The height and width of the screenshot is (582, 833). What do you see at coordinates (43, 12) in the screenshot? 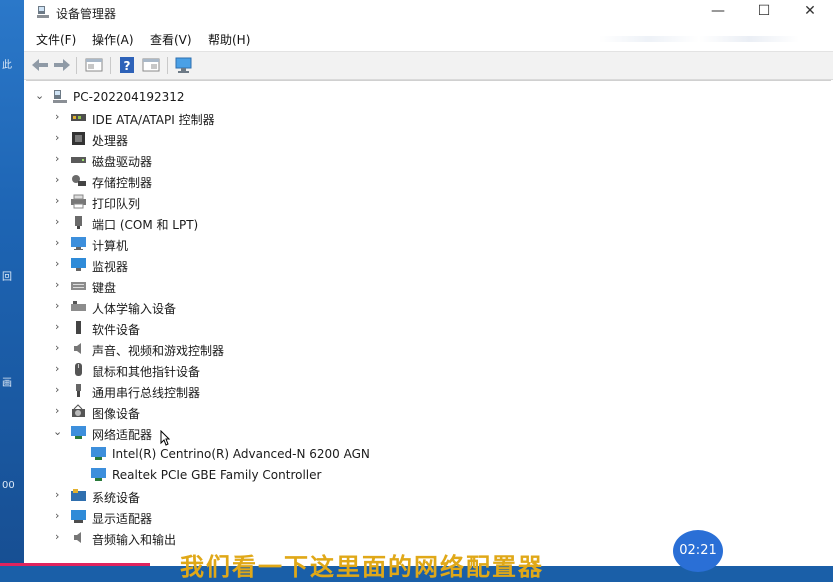
I see `device-manager-app-icon` at bounding box center [43, 12].